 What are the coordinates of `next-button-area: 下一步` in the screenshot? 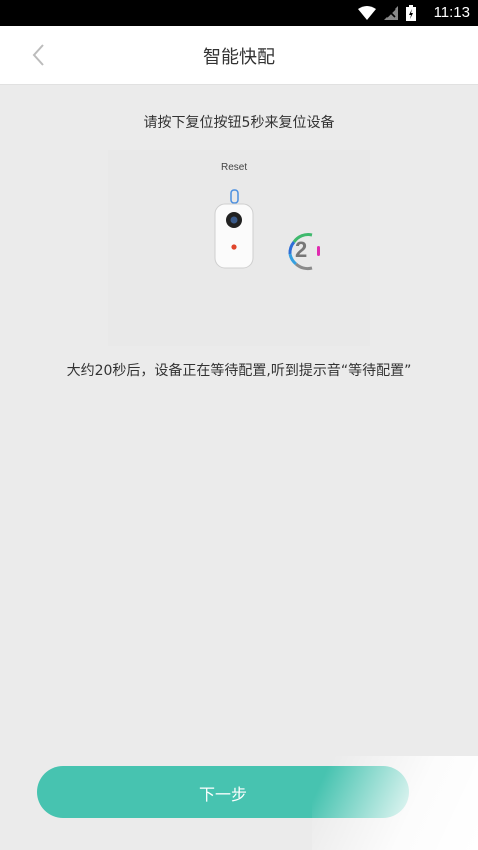 It's located at (239, 803).